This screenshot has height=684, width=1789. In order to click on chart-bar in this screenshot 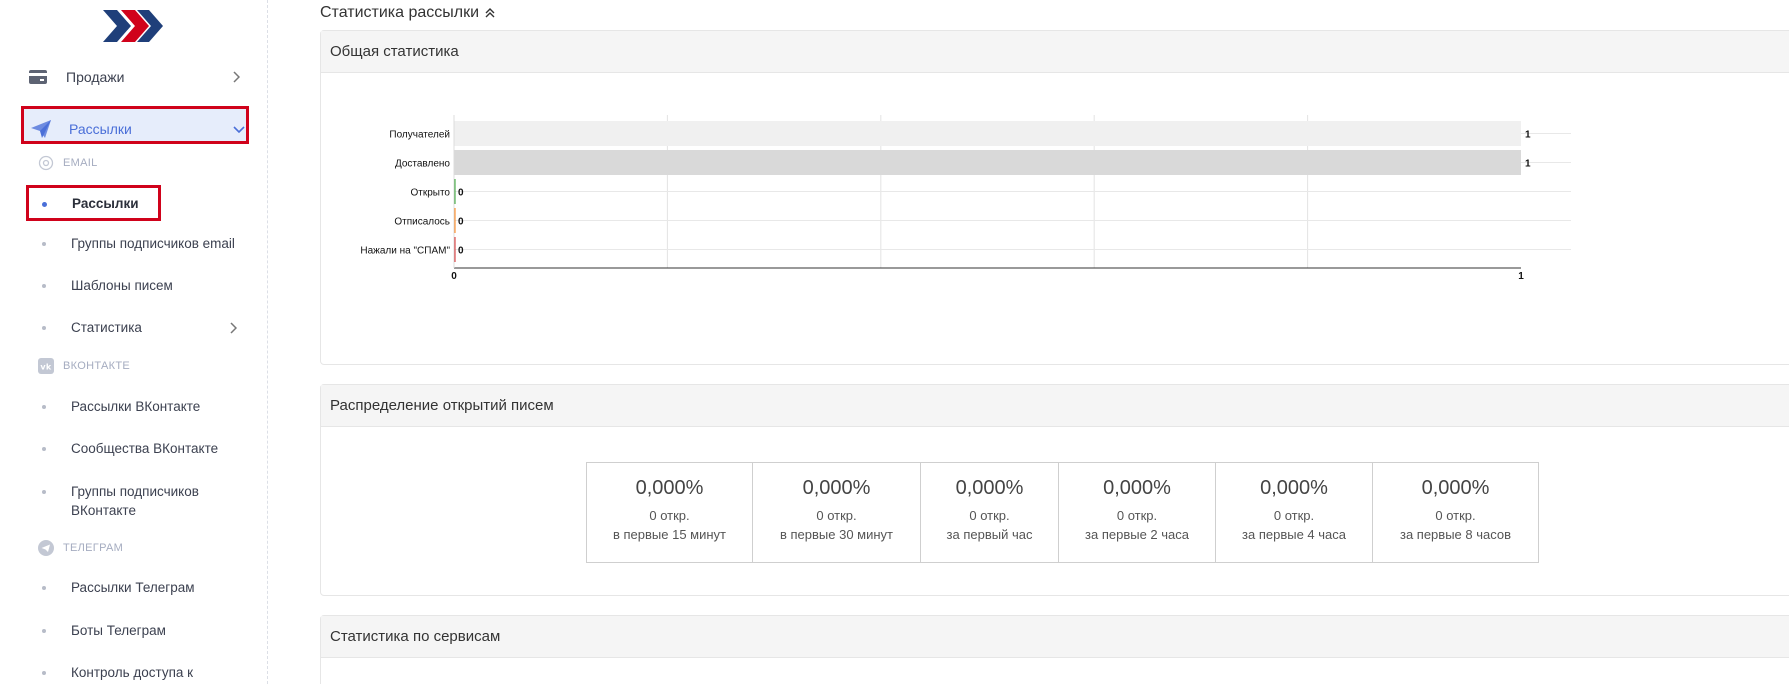, I will do `click(987, 162)`.